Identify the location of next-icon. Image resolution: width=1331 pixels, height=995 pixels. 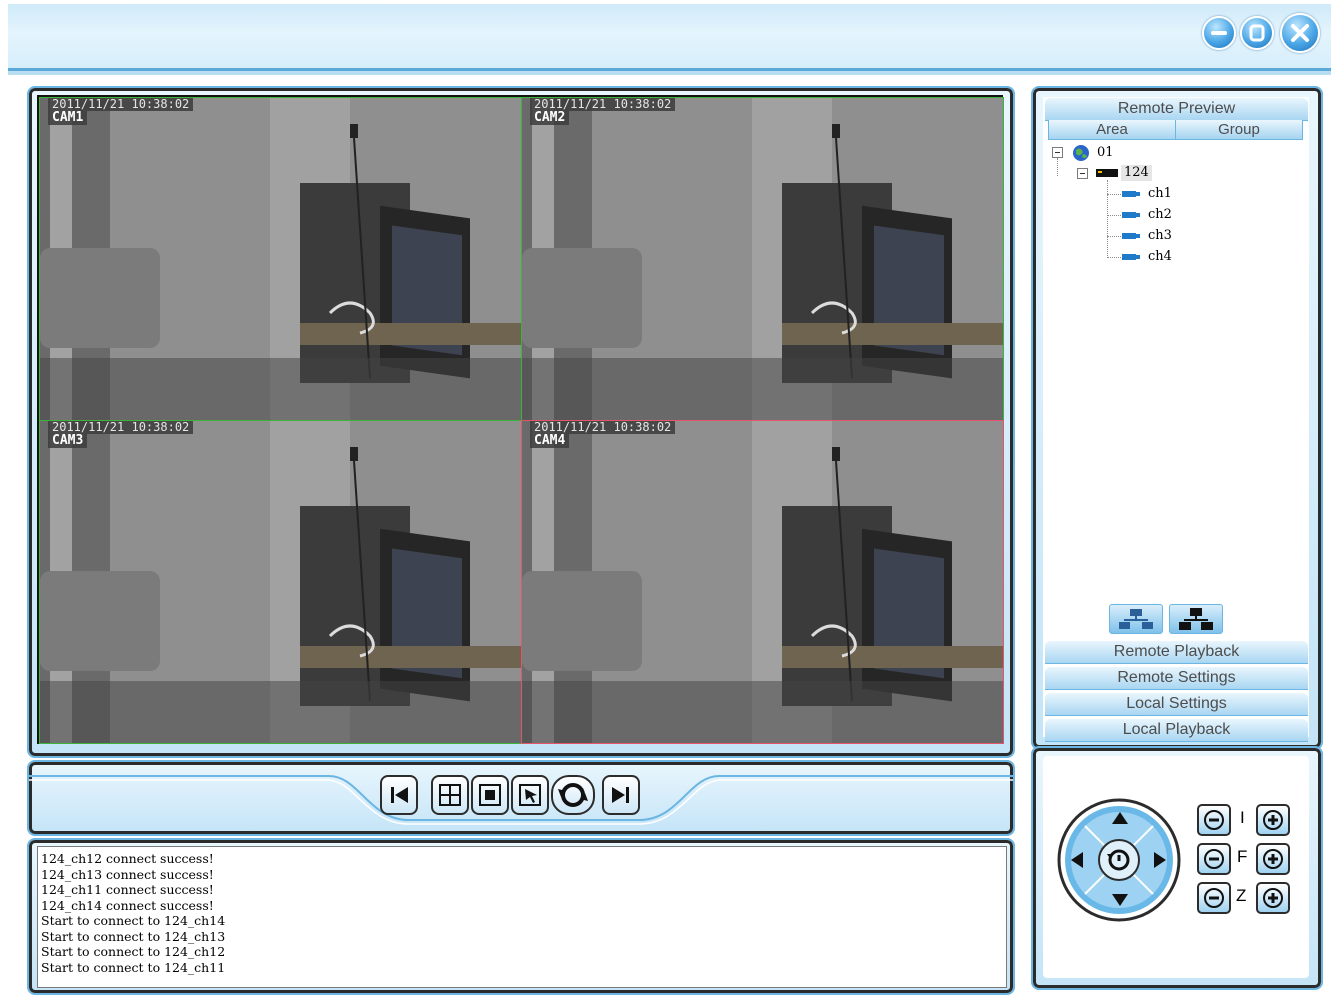
(620, 795).